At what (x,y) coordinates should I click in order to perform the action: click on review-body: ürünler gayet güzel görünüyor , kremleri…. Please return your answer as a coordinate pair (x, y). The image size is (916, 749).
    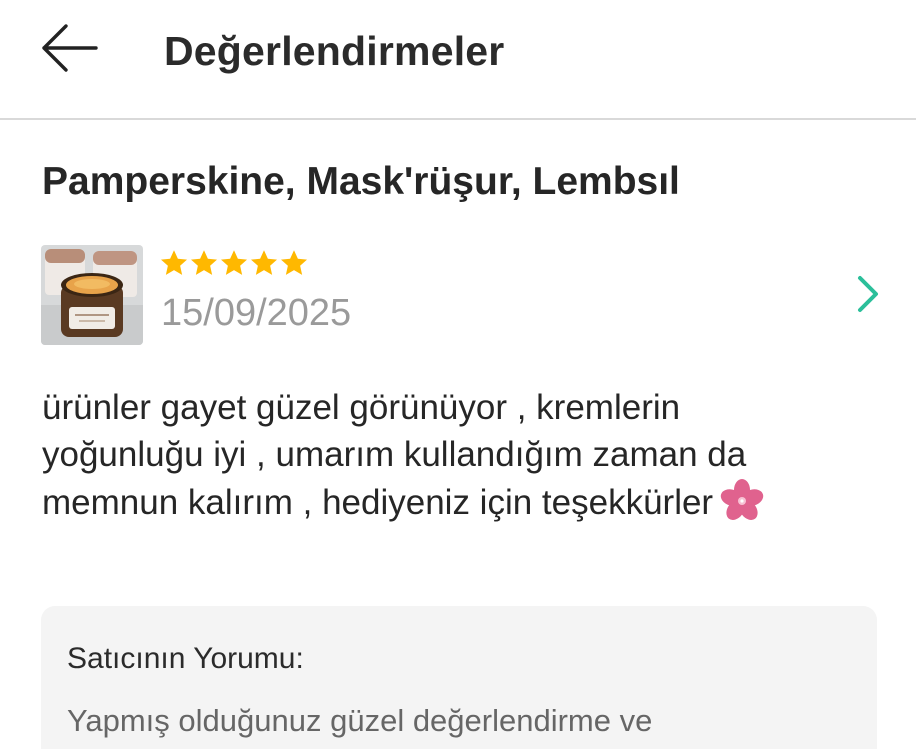
    Looking at the image, I should click on (394, 455).